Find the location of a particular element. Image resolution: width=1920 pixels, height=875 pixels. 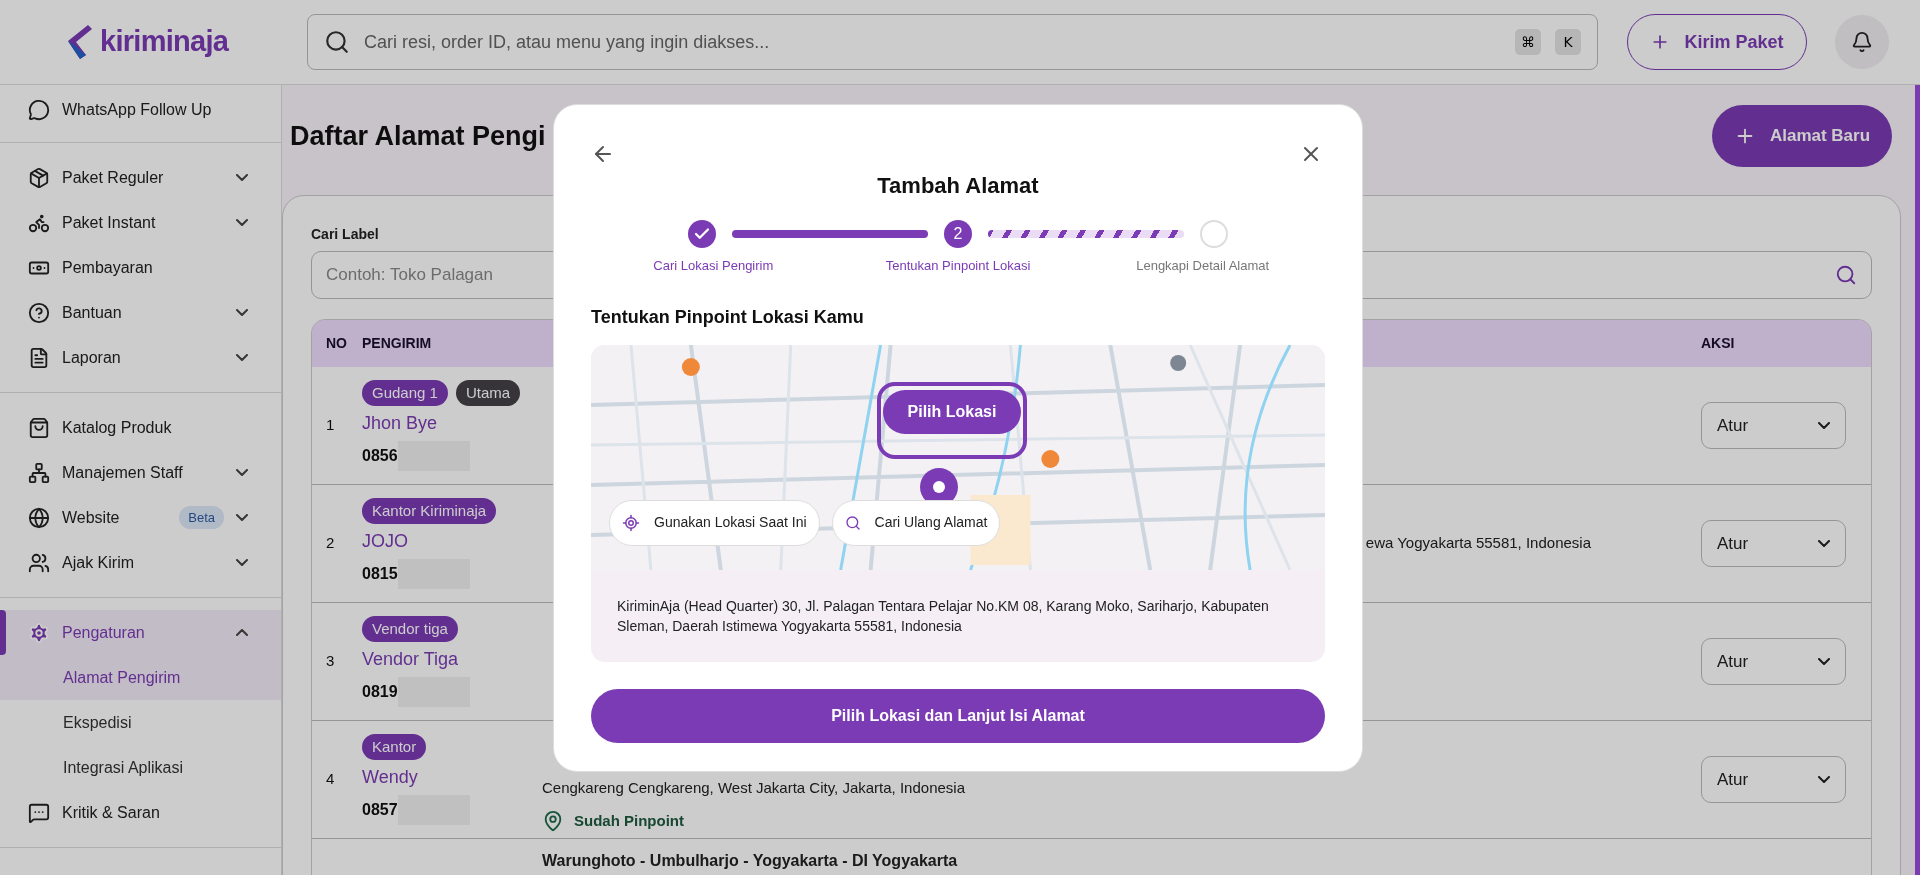

sender-tag: Kantor Kiriminaja is located at coordinates (429, 511).